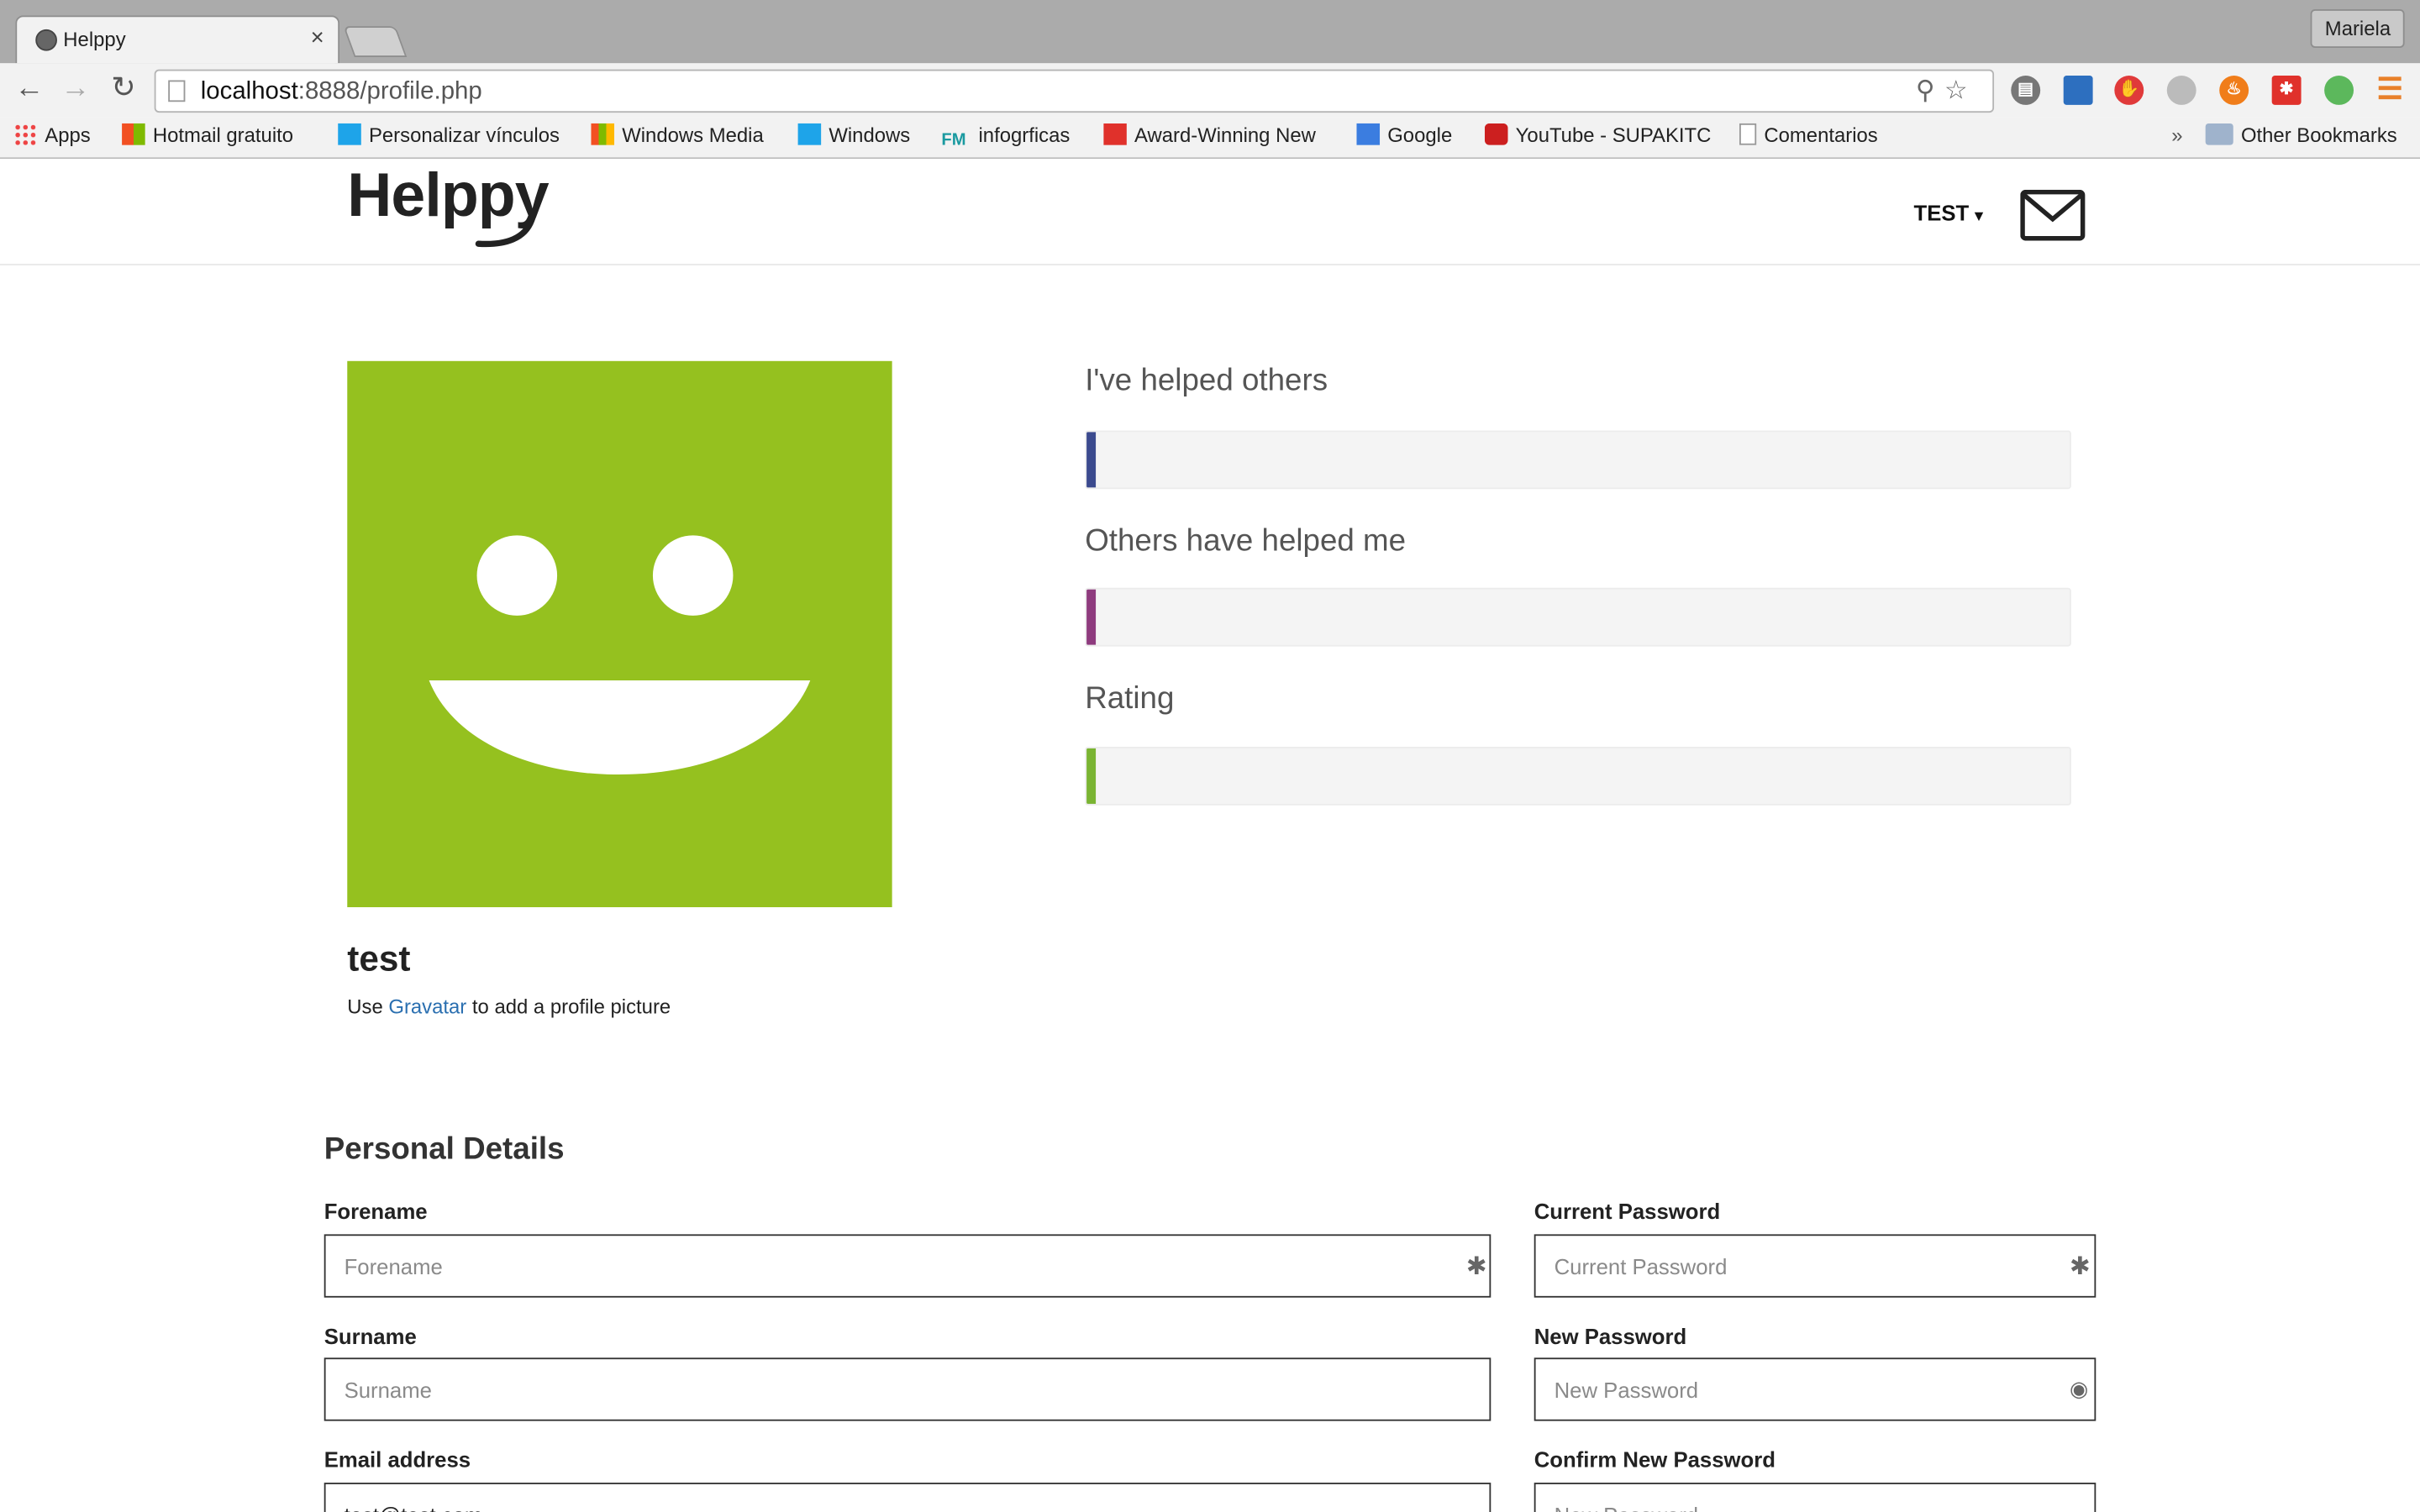 The height and width of the screenshot is (1512, 2420). Describe the element at coordinates (124, 89) in the screenshot. I see `reload-icon: ↻` at that location.